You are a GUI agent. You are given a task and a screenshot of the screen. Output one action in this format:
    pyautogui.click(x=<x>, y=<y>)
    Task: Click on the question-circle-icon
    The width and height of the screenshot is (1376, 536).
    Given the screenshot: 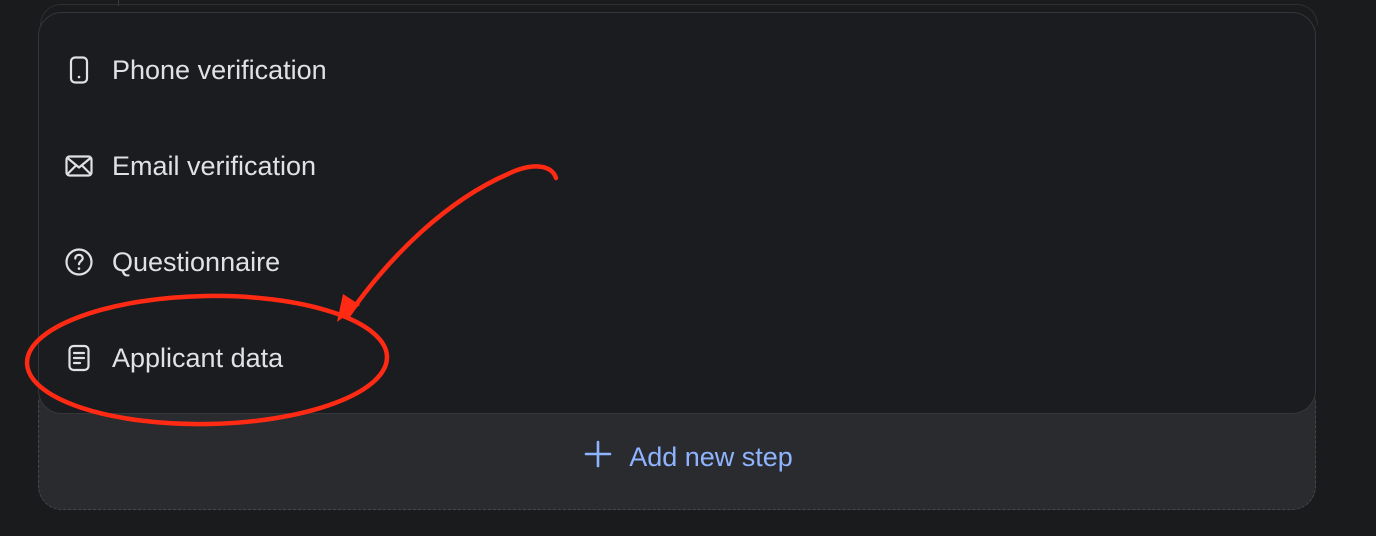 What is the action you would take?
    pyautogui.click(x=79, y=262)
    